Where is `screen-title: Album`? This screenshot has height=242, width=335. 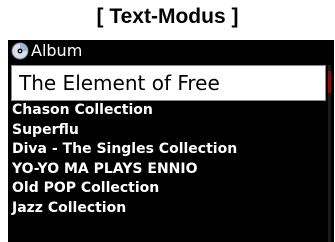
screen-title: Album is located at coordinates (57, 50).